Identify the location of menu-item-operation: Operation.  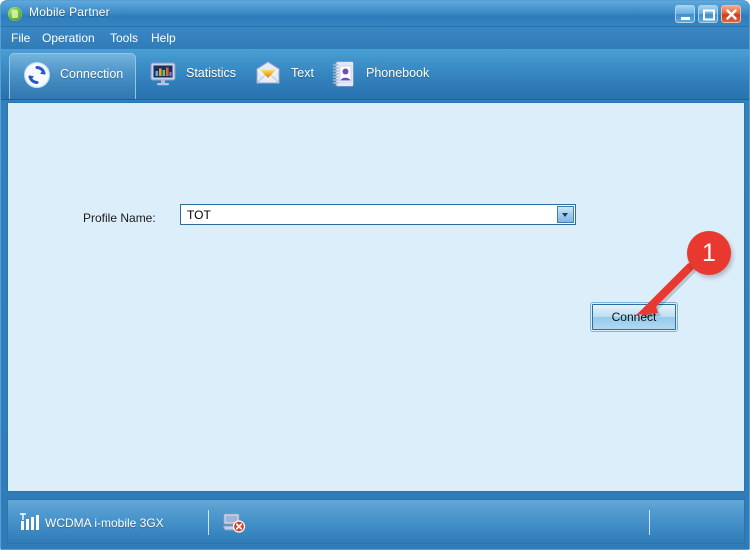
(68, 38).